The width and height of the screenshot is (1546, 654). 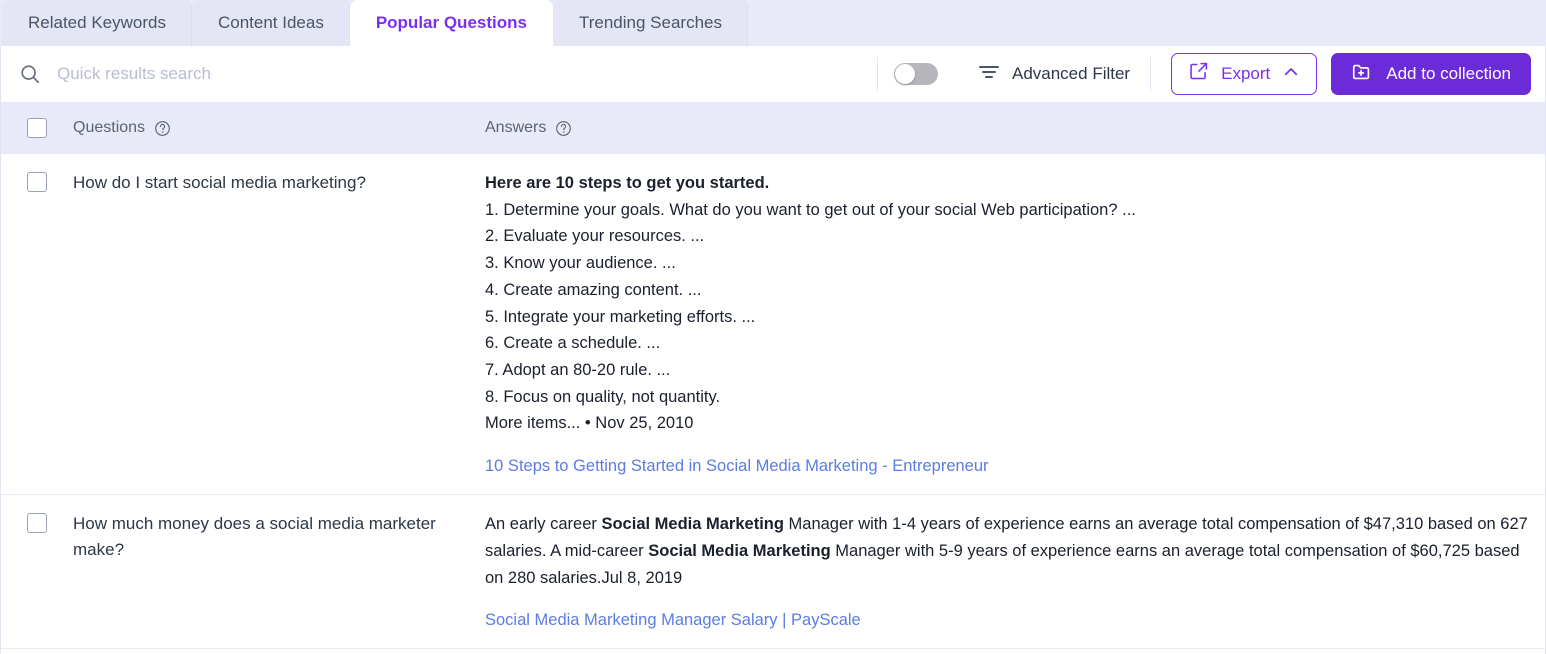 What do you see at coordinates (989, 74) in the screenshot?
I see `filter-icon` at bounding box center [989, 74].